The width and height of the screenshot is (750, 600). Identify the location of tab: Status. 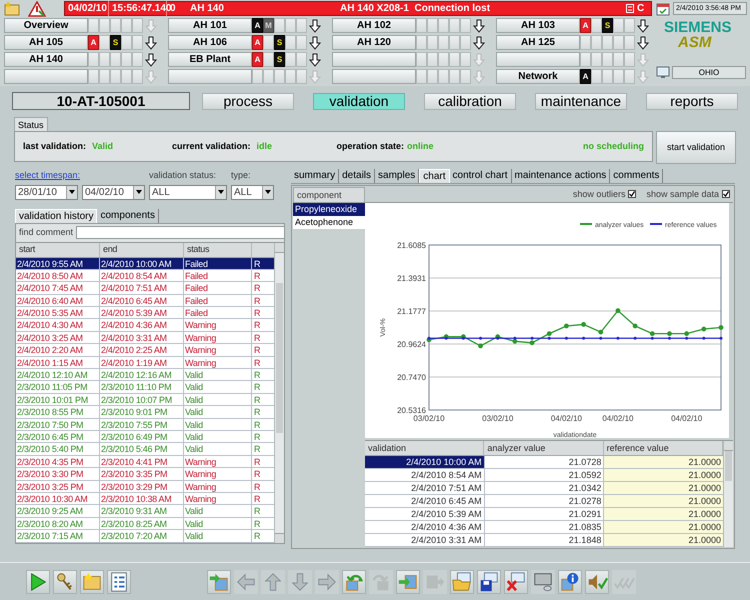
(31, 124).